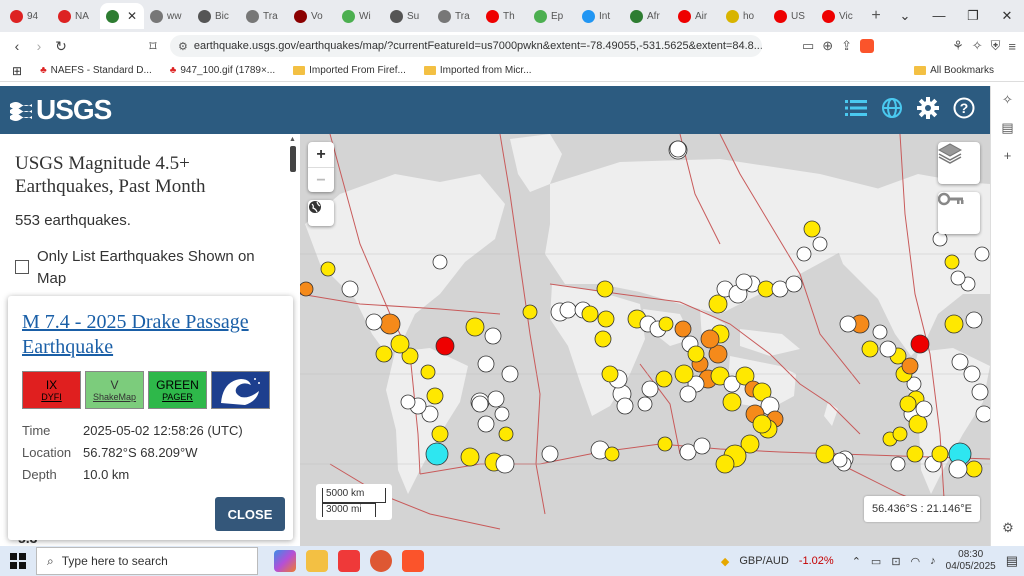 The width and height of the screenshot is (1024, 576). What do you see at coordinates (408, 16) in the screenshot?
I see `browser-tab: Su` at bounding box center [408, 16].